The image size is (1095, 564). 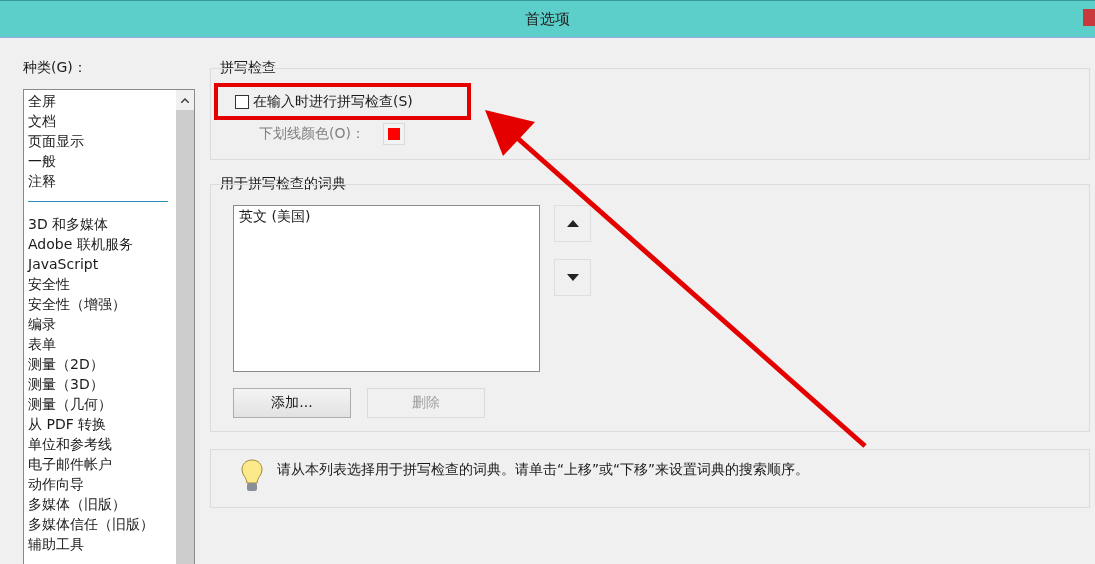 I want to click on category-item: 多媒体（旧版）, so click(x=100, y=504).